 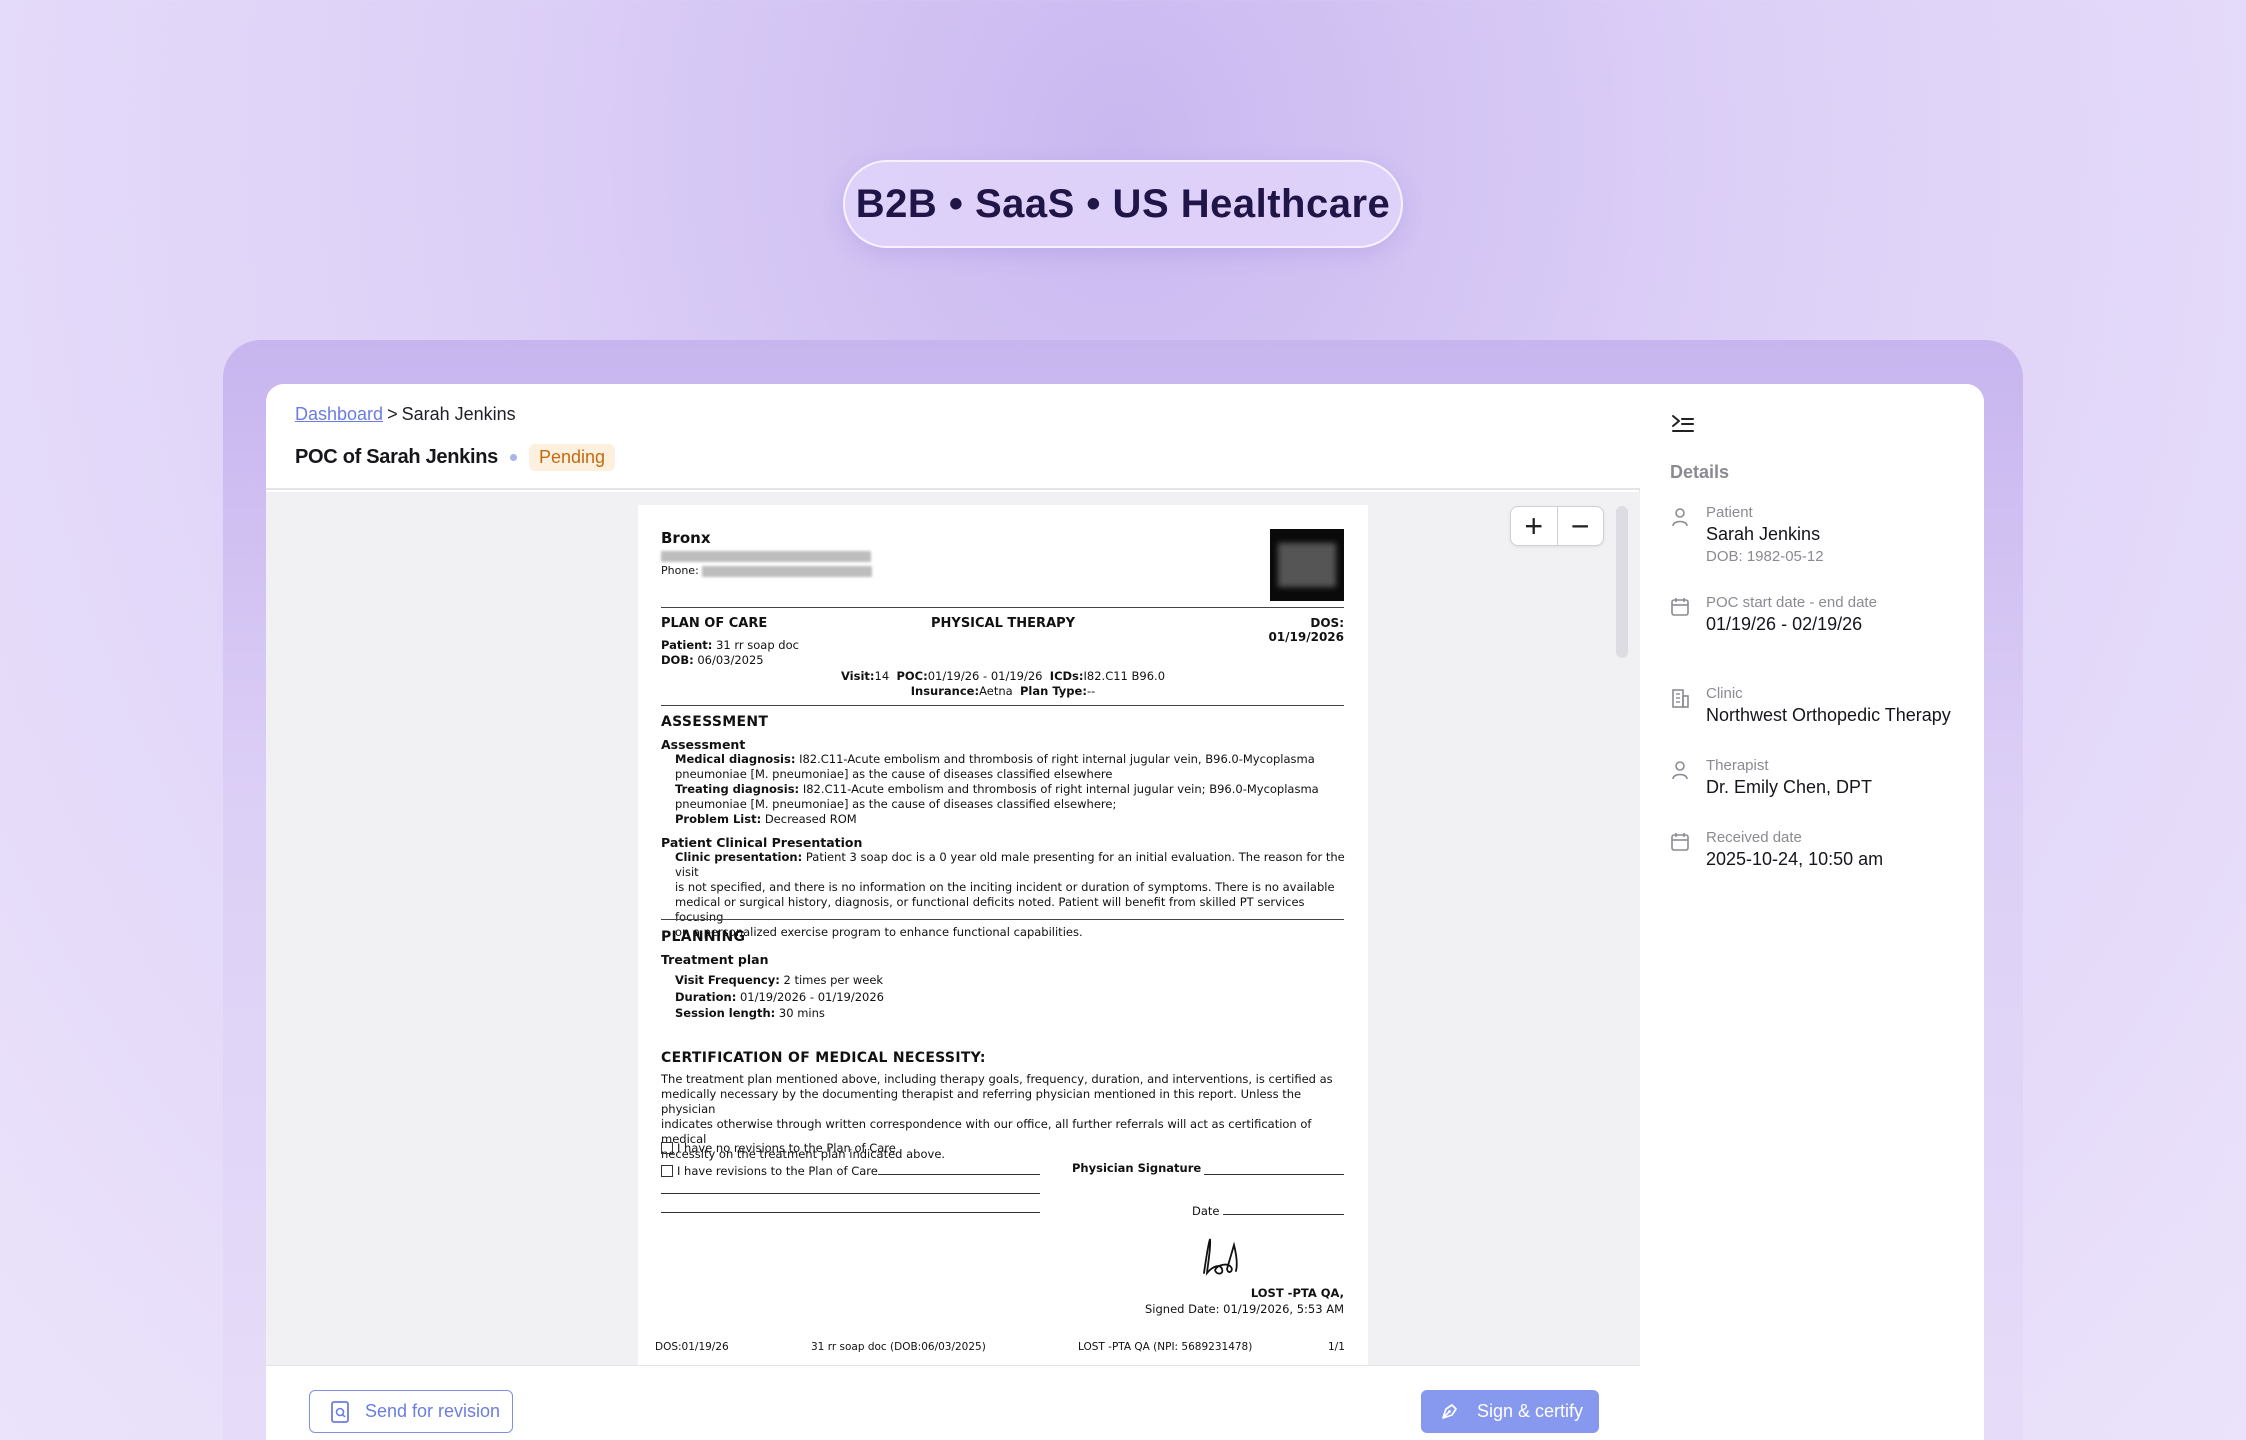 What do you see at coordinates (1244, 1309) in the screenshot?
I see `doc-signed-date: Signed Date: 01/19/2026, 5:53 AM` at bounding box center [1244, 1309].